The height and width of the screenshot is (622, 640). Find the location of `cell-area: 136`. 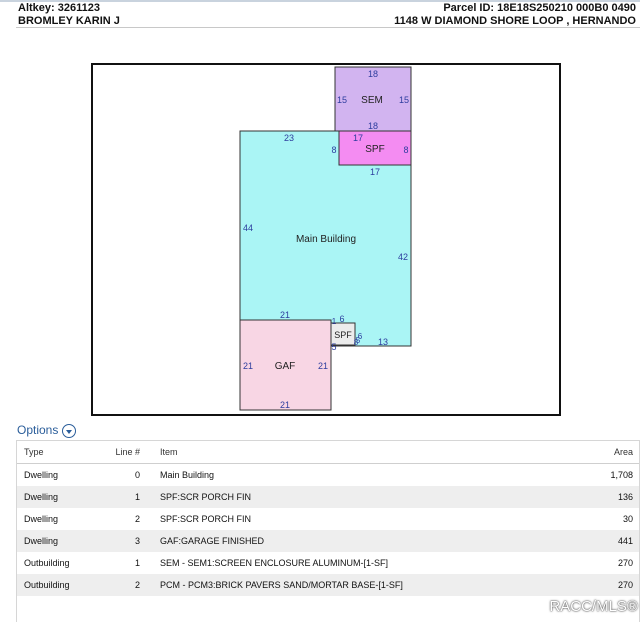

cell-area: 136 is located at coordinates (589, 497).